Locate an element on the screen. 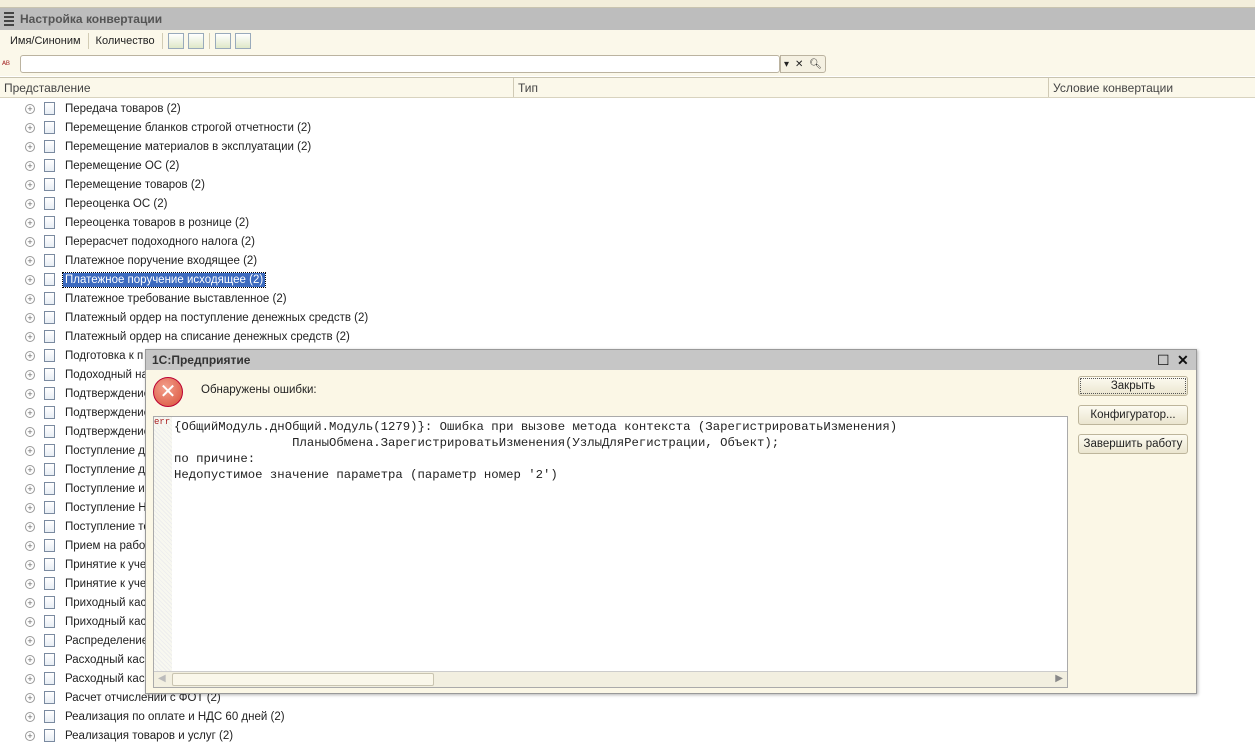 This screenshot has height=745, width=1255. tree-row: + Платежное поручение исходящее (2) is located at coordinates (627, 279).